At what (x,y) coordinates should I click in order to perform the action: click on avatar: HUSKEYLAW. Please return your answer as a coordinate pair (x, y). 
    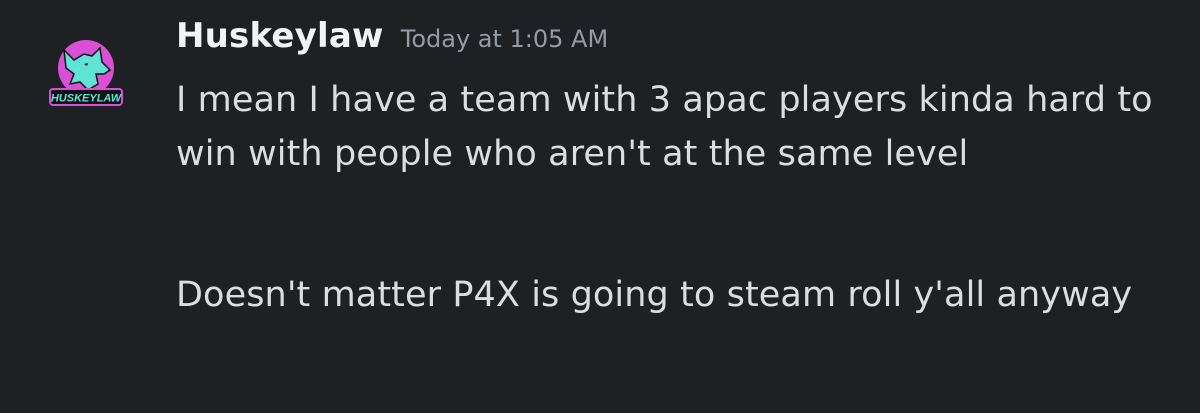
    Looking at the image, I should click on (86, 76).